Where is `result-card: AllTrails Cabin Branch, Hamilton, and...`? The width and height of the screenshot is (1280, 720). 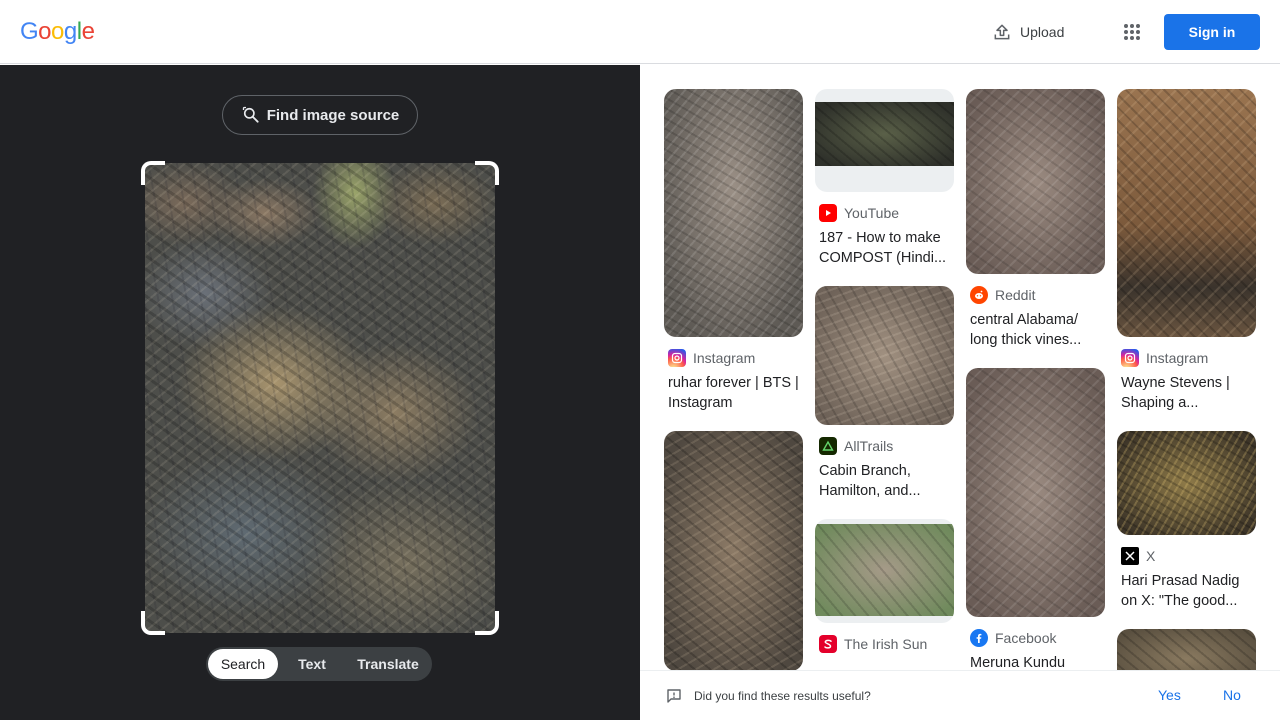
result-card: AllTrails Cabin Branch, Hamilton, and... is located at coordinates (884, 393).